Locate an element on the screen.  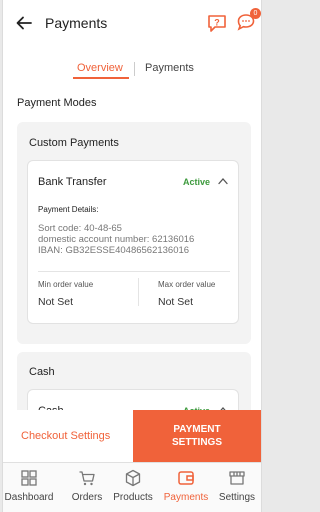
help-button: ? is located at coordinates (217, 23).